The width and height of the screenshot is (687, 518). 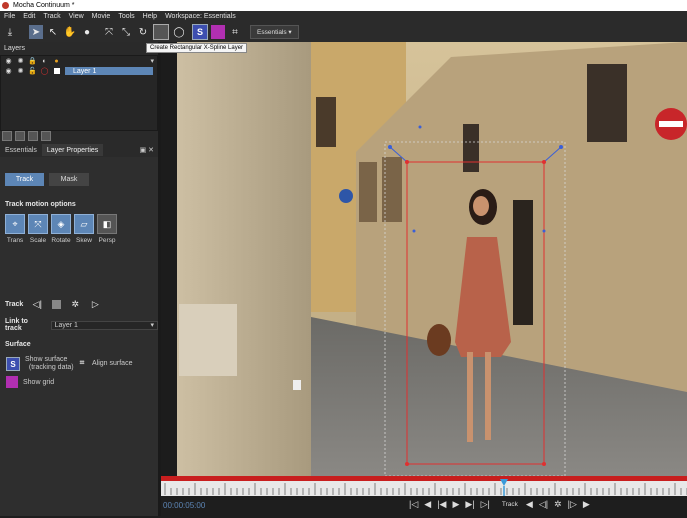 What do you see at coordinates (274, 32) in the screenshot?
I see `workspace-dropdown: Essentials ▾` at bounding box center [274, 32].